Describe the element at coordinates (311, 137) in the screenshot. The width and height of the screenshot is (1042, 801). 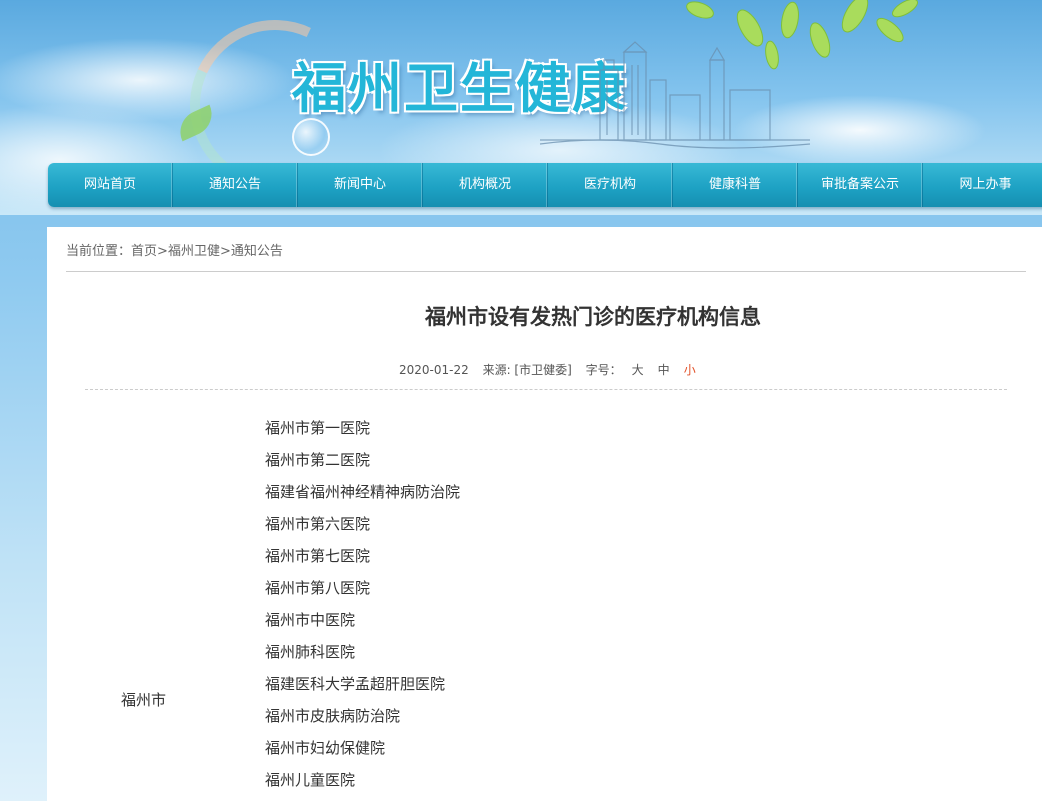
I see `bubble-decoration` at that location.